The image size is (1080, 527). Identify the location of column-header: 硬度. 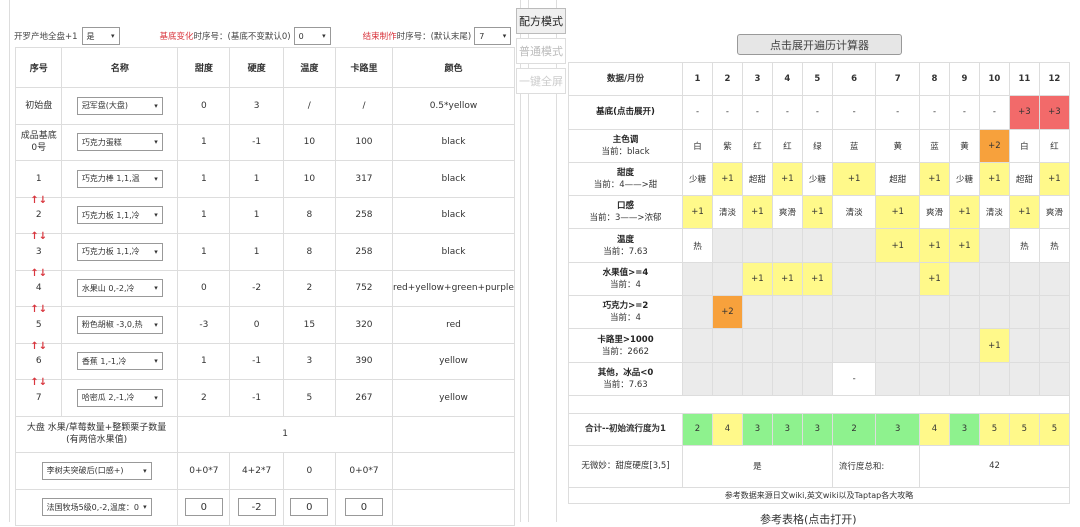
(256, 67).